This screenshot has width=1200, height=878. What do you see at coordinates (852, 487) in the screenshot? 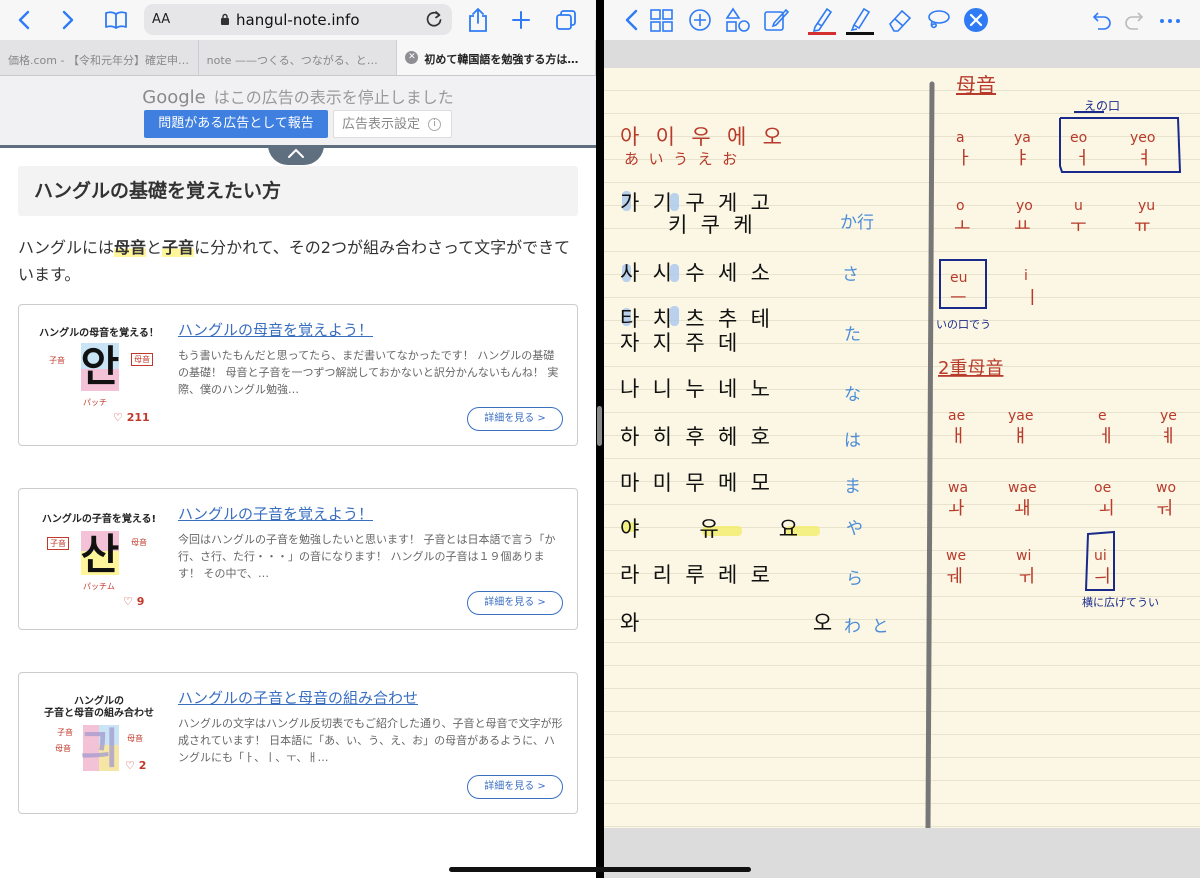
I see `svg-text: ま` at bounding box center [852, 487].